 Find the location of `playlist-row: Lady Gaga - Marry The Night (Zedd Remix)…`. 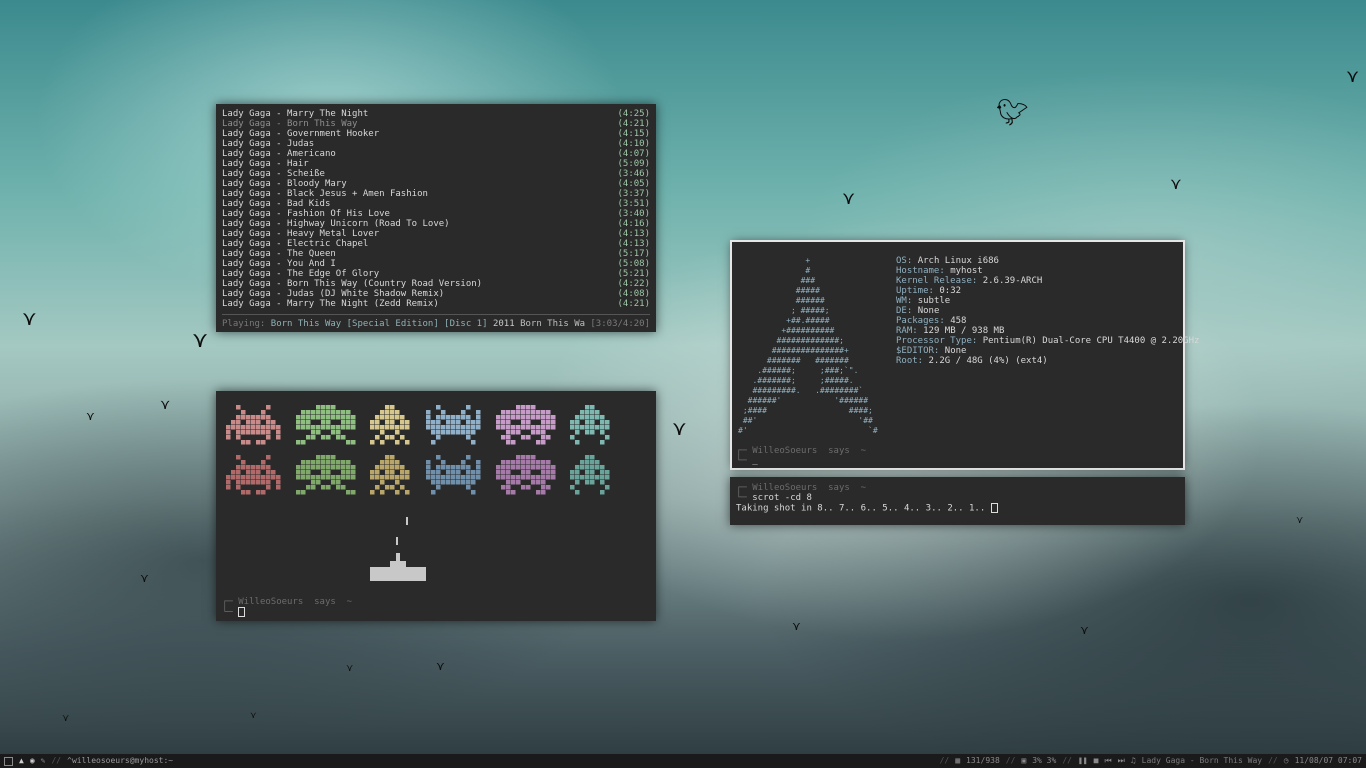

playlist-row: Lady Gaga - Marry The Night (Zedd Remix)… is located at coordinates (436, 304).